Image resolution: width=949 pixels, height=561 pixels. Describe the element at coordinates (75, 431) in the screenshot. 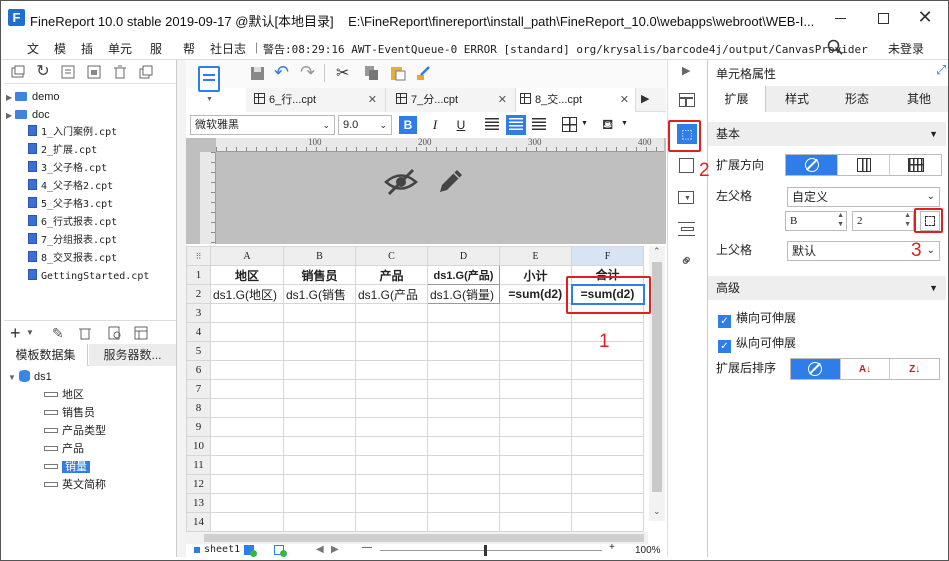

I see `field-item: 产品类型` at that location.